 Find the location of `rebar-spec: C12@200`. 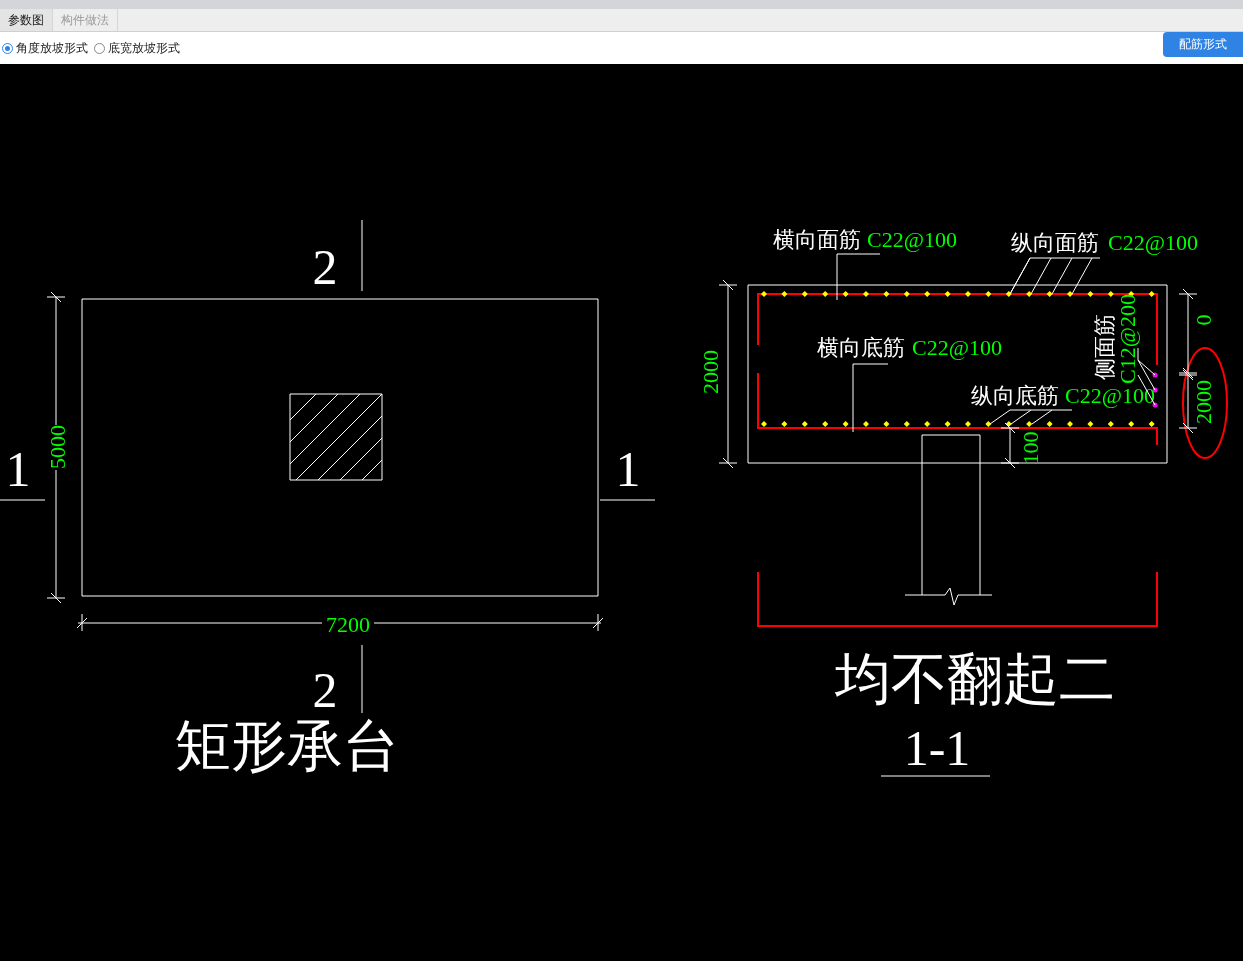

rebar-spec: C12@200 is located at coordinates (1127, 339).